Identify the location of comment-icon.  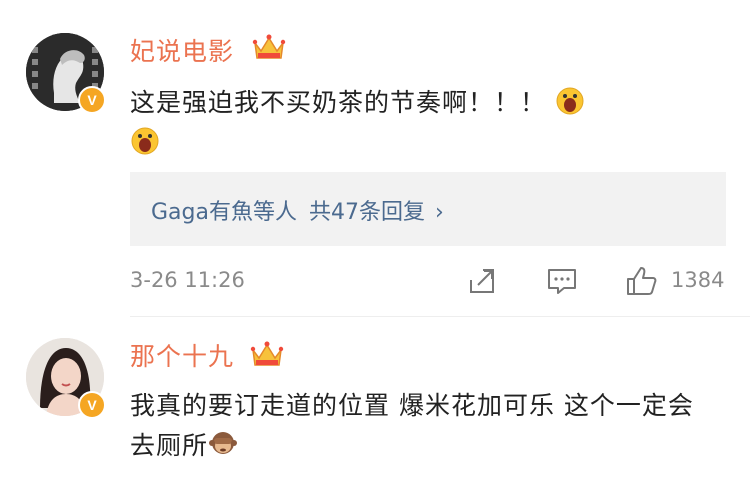
(562, 281).